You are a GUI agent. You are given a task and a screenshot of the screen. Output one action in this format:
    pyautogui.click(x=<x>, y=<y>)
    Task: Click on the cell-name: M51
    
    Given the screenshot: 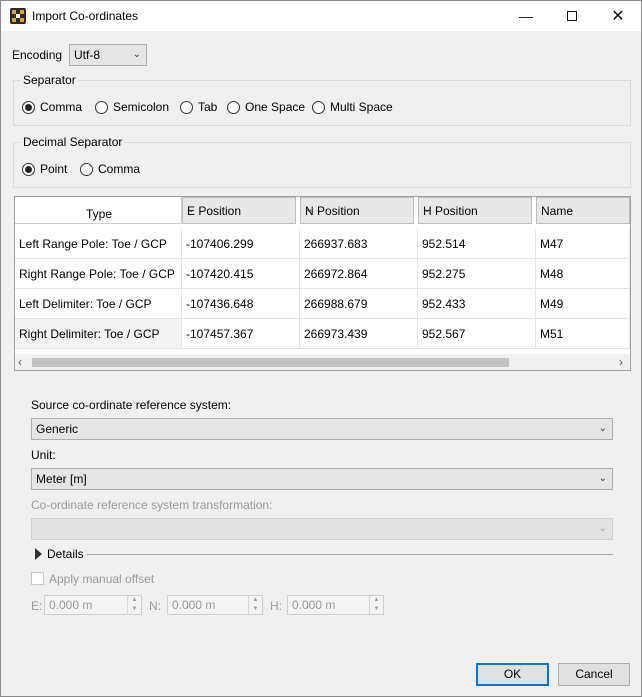 What is the action you would take?
    pyautogui.click(x=583, y=334)
    